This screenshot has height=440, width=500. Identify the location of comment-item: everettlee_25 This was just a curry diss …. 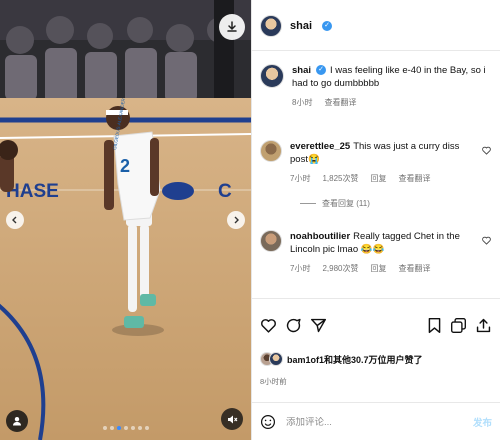
(376, 162).